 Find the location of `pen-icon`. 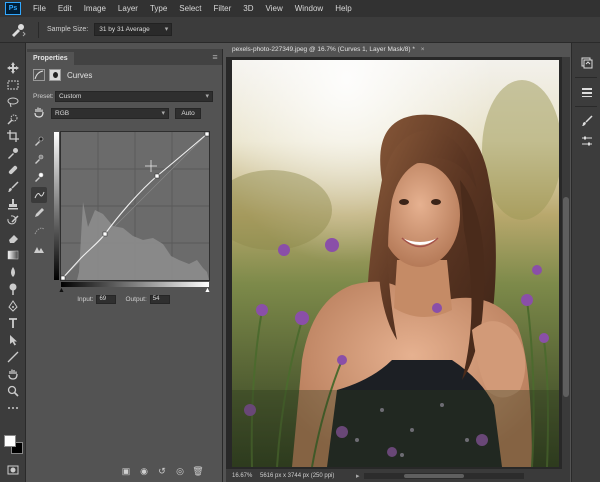

pen-icon is located at coordinates (13, 305).